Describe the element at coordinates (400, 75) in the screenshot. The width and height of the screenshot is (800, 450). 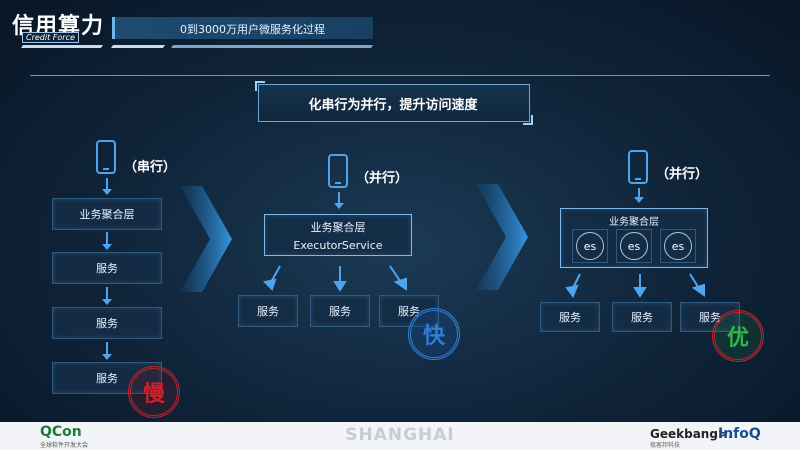
I see `divider` at that location.